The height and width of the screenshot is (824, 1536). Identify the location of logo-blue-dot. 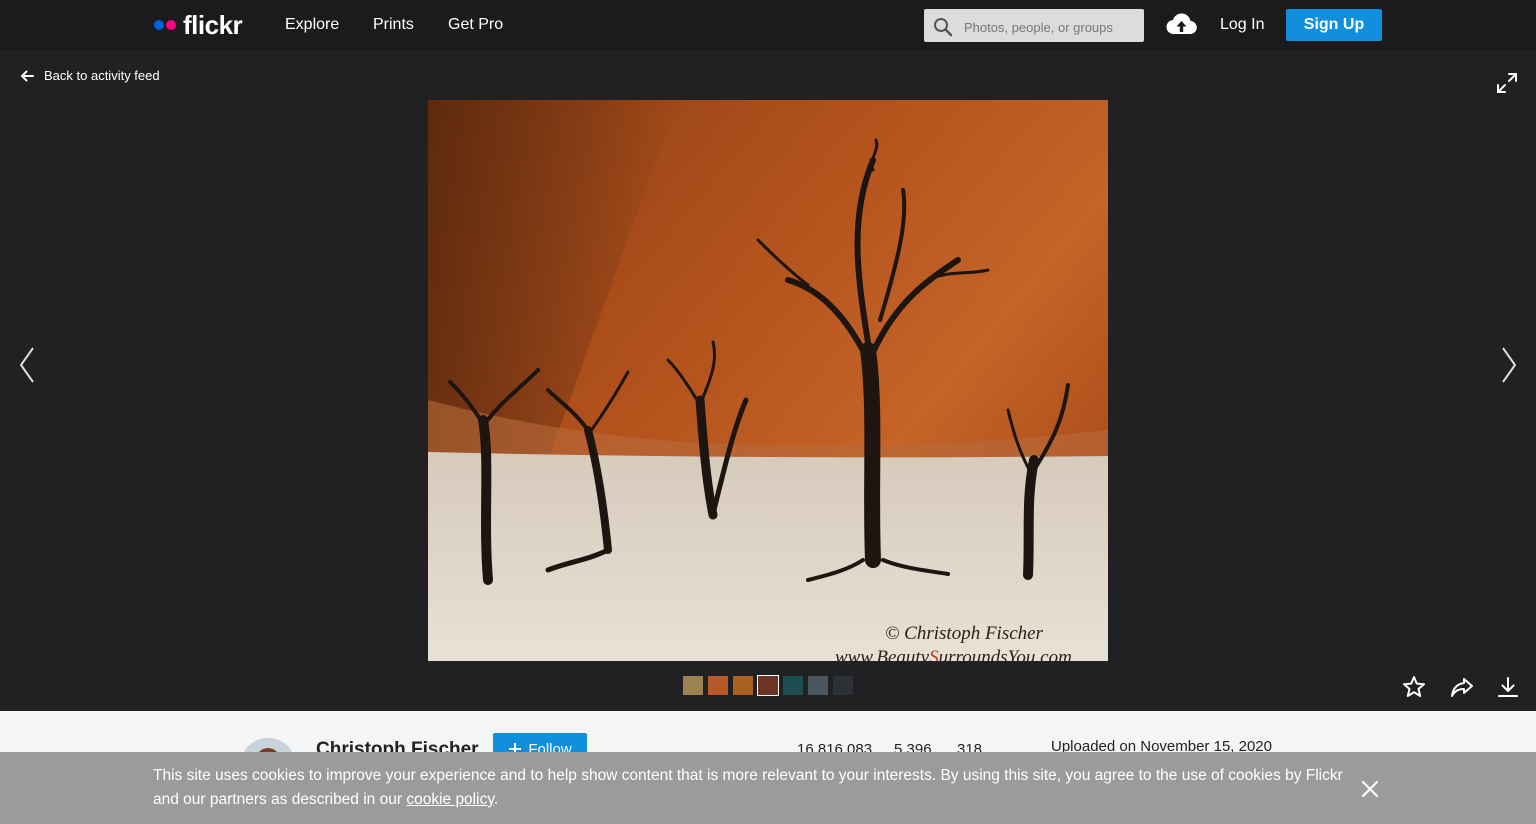
(159, 25).